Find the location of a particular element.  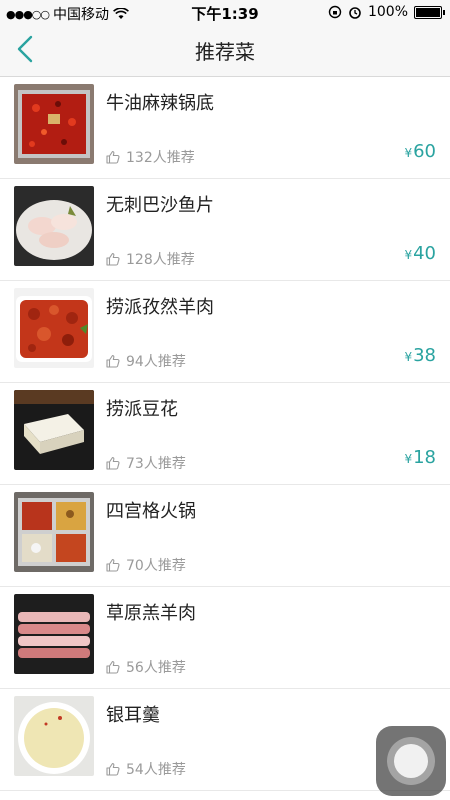

battery-percent: 100% is located at coordinates (387, 12).